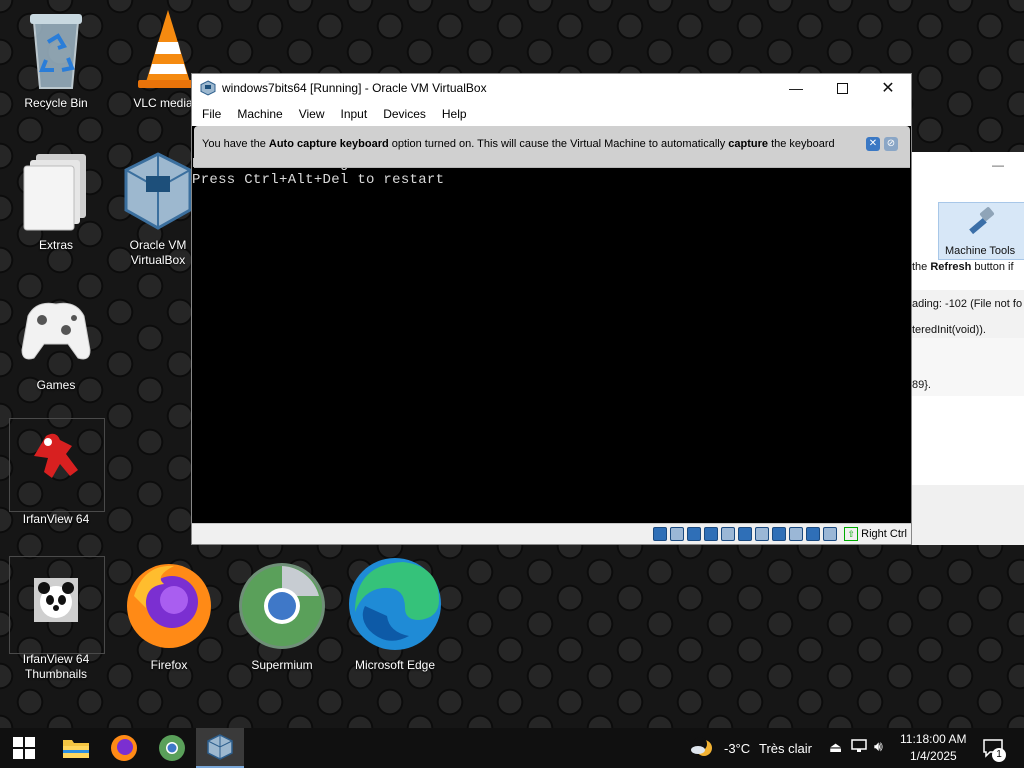 The image size is (1024, 768). I want to click on refresh-hint-post: button if, so click(992, 267).